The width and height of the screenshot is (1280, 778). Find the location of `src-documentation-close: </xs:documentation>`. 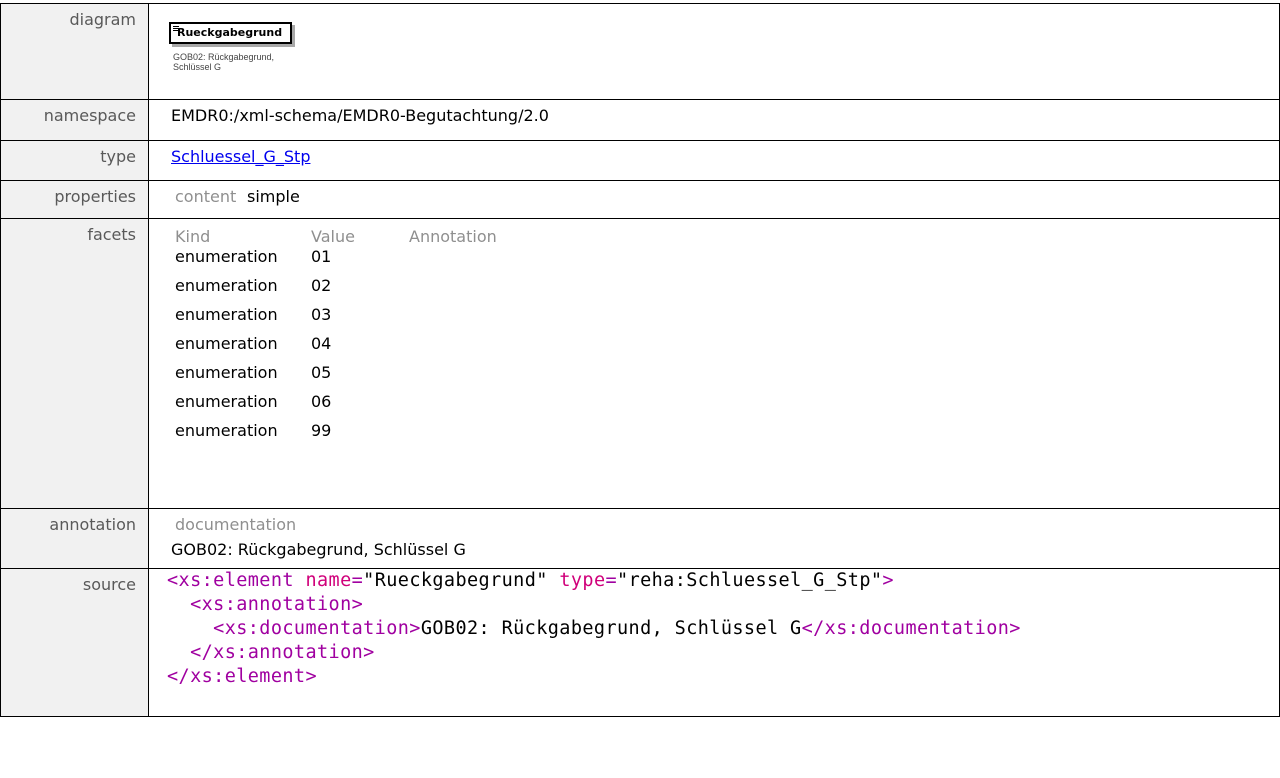

src-documentation-close: </xs:documentation> is located at coordinates (911, 628).